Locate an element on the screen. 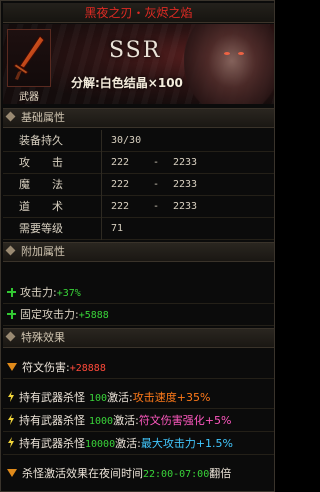 The image size is (320, 492). special-kill-1000: 持有武器杀怪 1000激活:符文伤害强化+5% is located at coordinates (138, 421).